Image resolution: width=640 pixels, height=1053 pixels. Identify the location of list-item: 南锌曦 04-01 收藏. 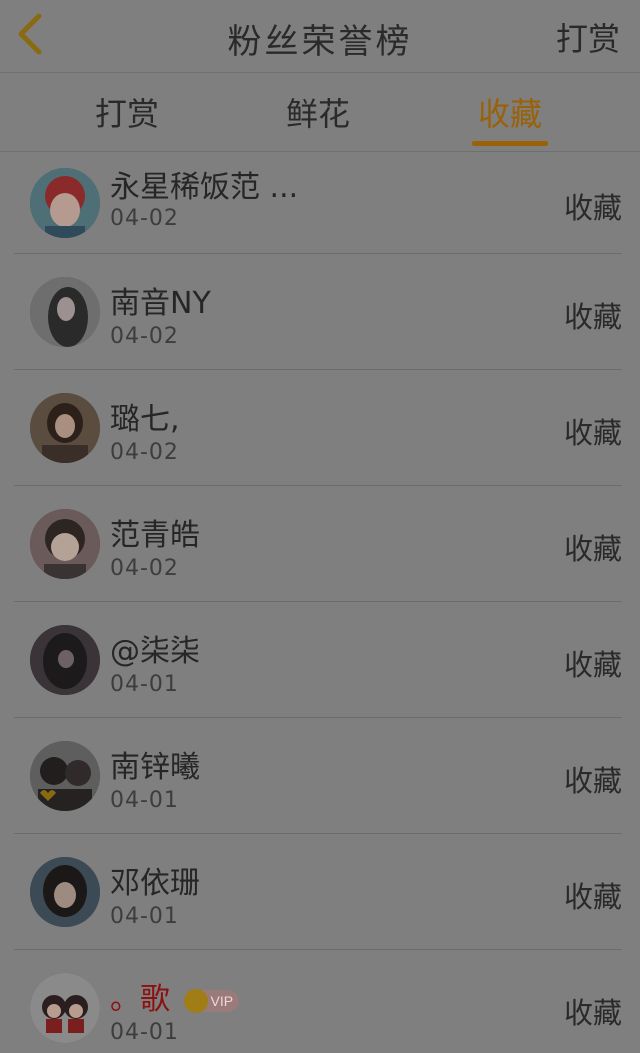
(318, 776).